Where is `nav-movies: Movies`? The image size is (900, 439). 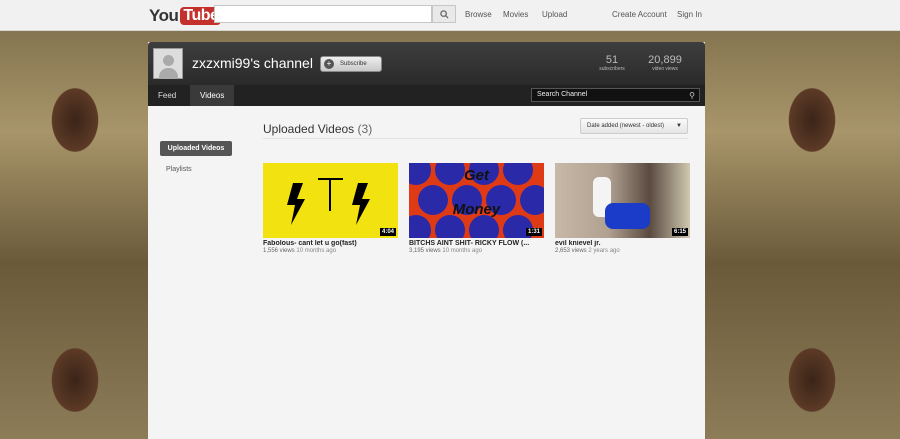
nav-movies: Movies is located at coordinates (515, 14).